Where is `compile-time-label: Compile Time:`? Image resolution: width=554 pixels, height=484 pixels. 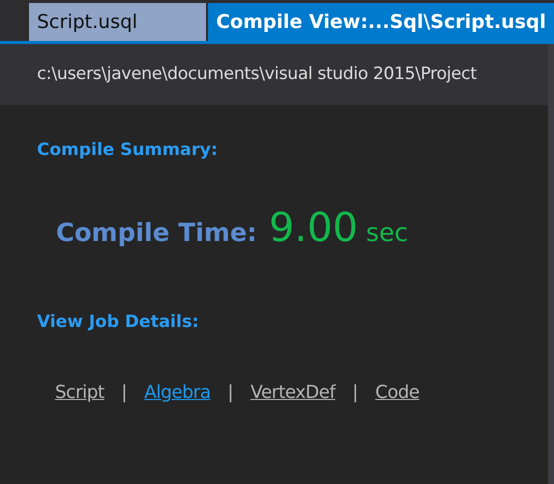 compile-time-label: Compile Time: is located at coordinates (156, 232).